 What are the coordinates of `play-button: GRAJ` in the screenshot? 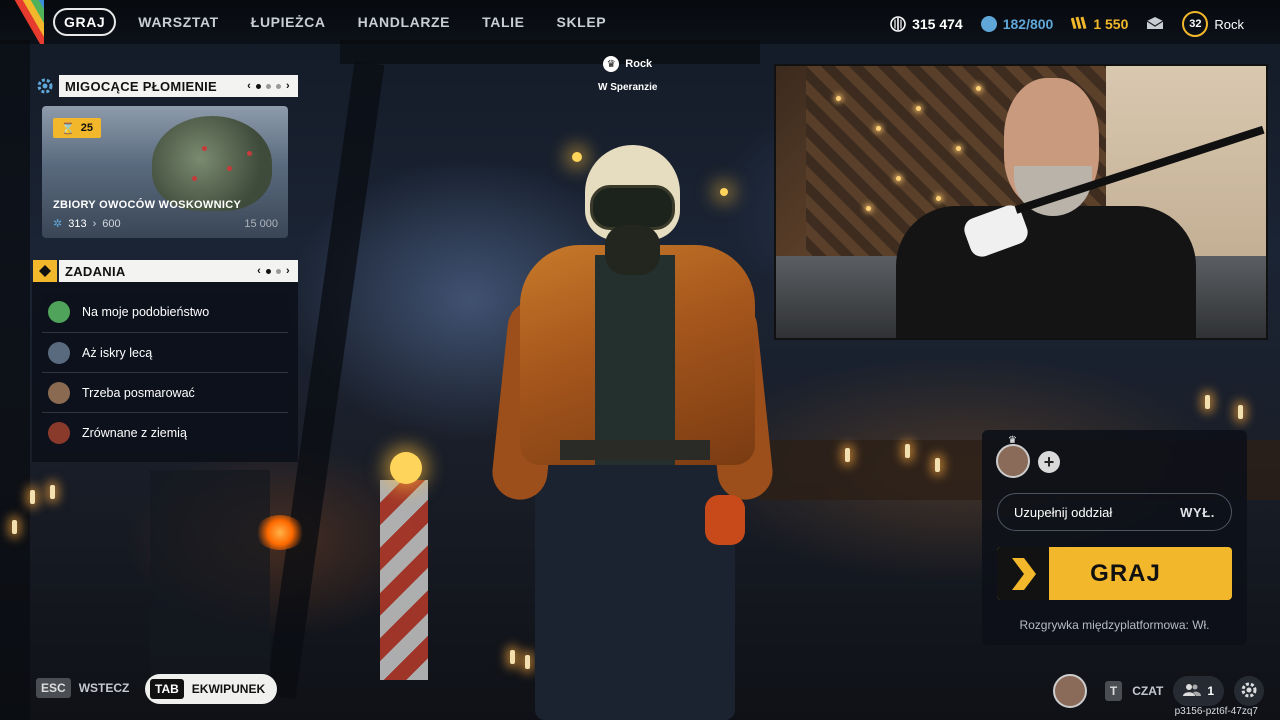 It's located at (1114, 573).